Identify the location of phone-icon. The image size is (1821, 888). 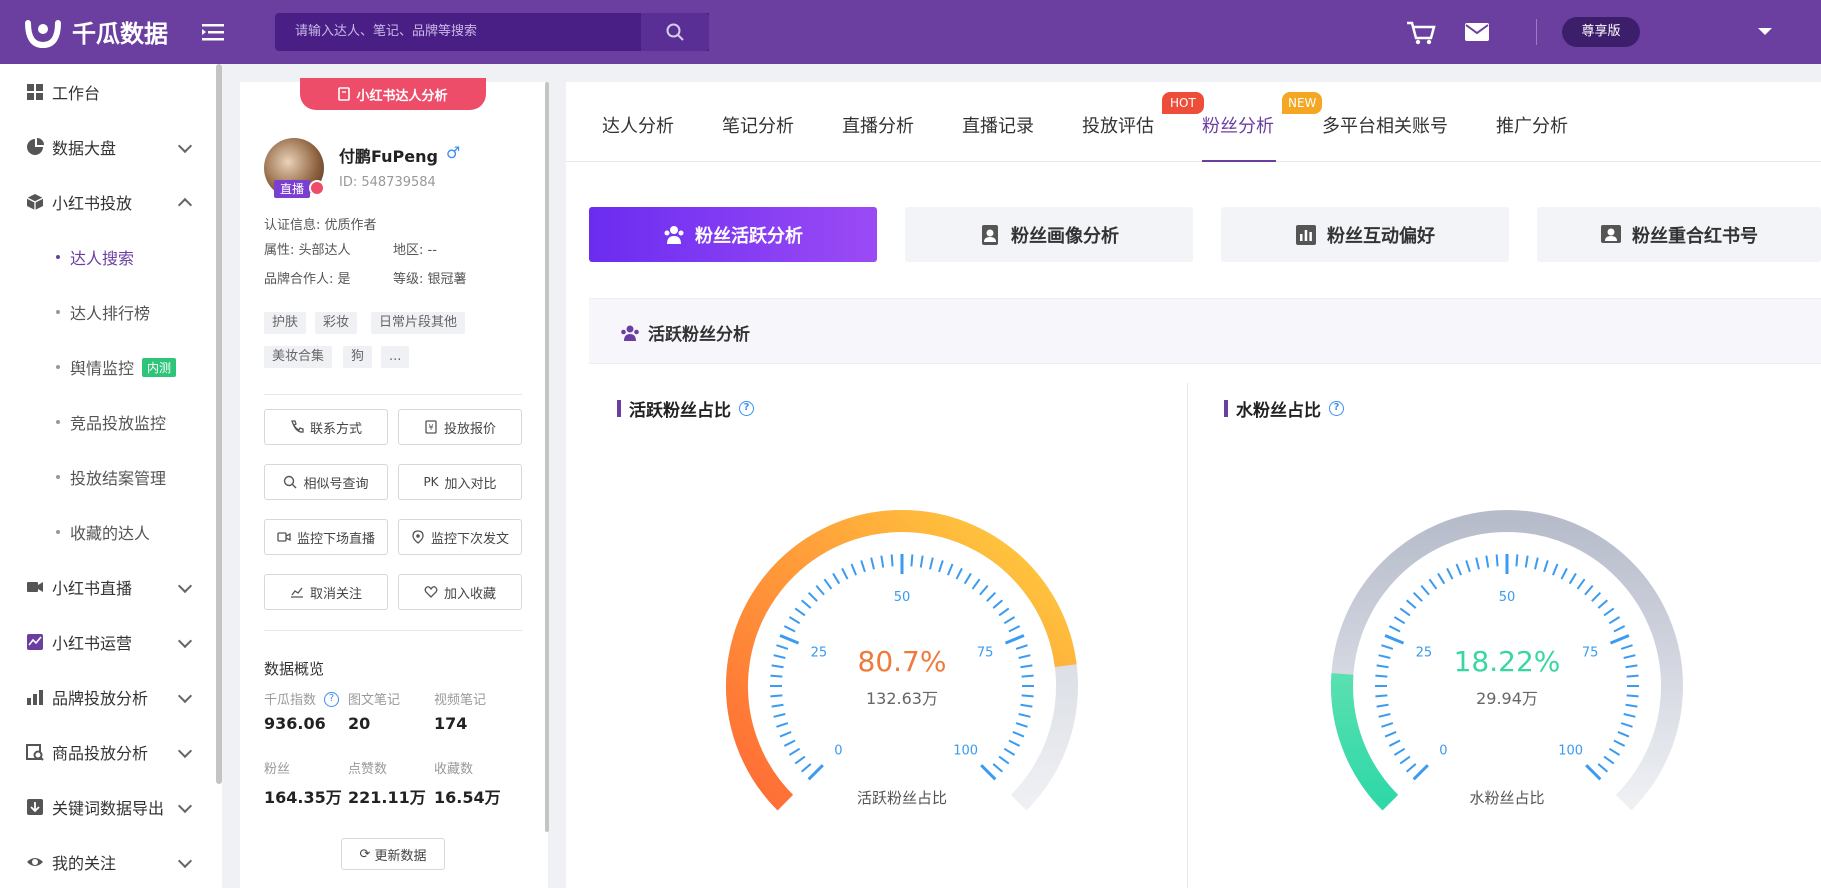
(297, 426).